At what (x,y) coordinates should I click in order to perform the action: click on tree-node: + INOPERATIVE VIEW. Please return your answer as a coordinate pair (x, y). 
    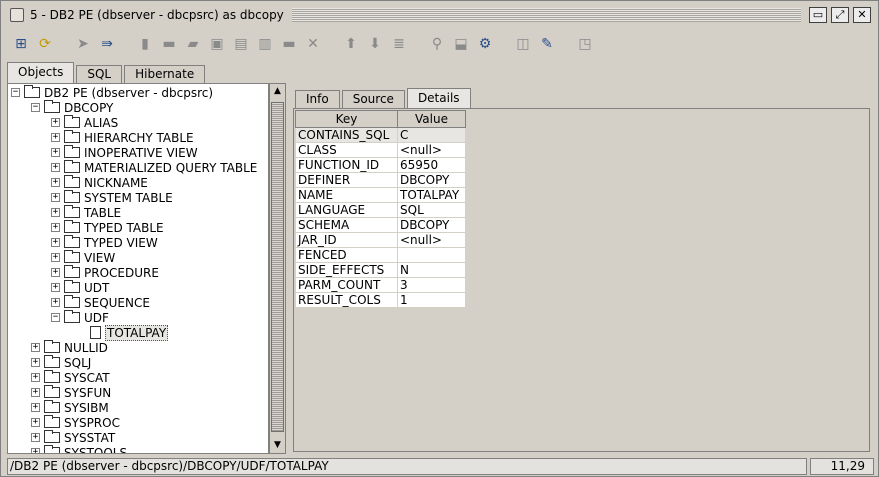
    Looking at the image, I should click on (124, 152).